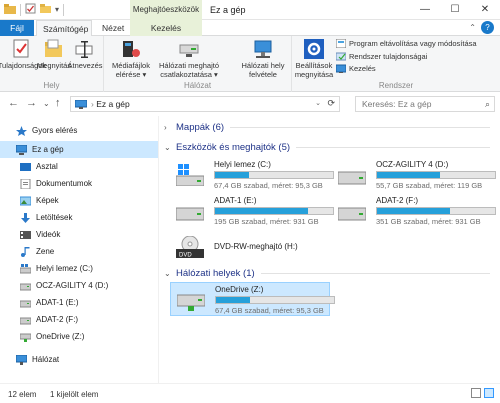 The height and width of the screenshot is (403, 500). What do you see at coordinates (79, 319) in the screenshot?
I see `nav-item-drive-f: ADAT-2 (F:)` at bounding box center [79, 319].